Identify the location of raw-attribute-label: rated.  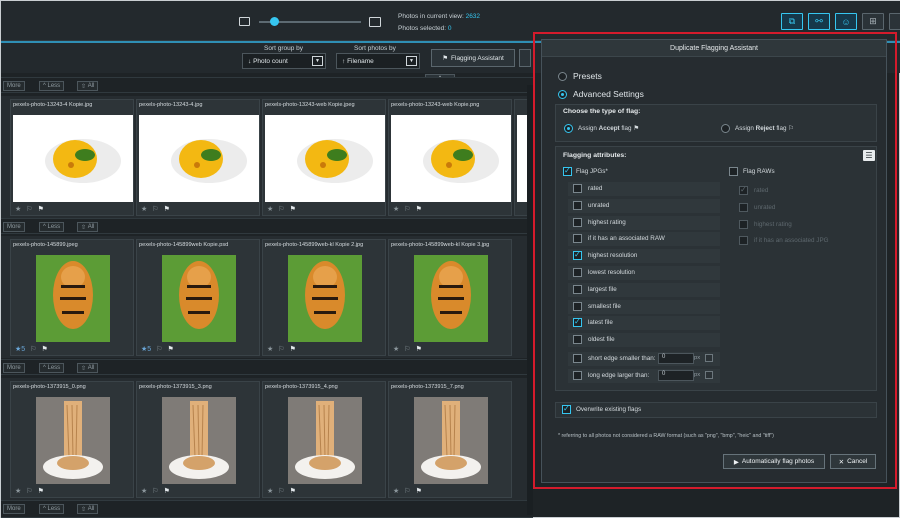
(761, 190).